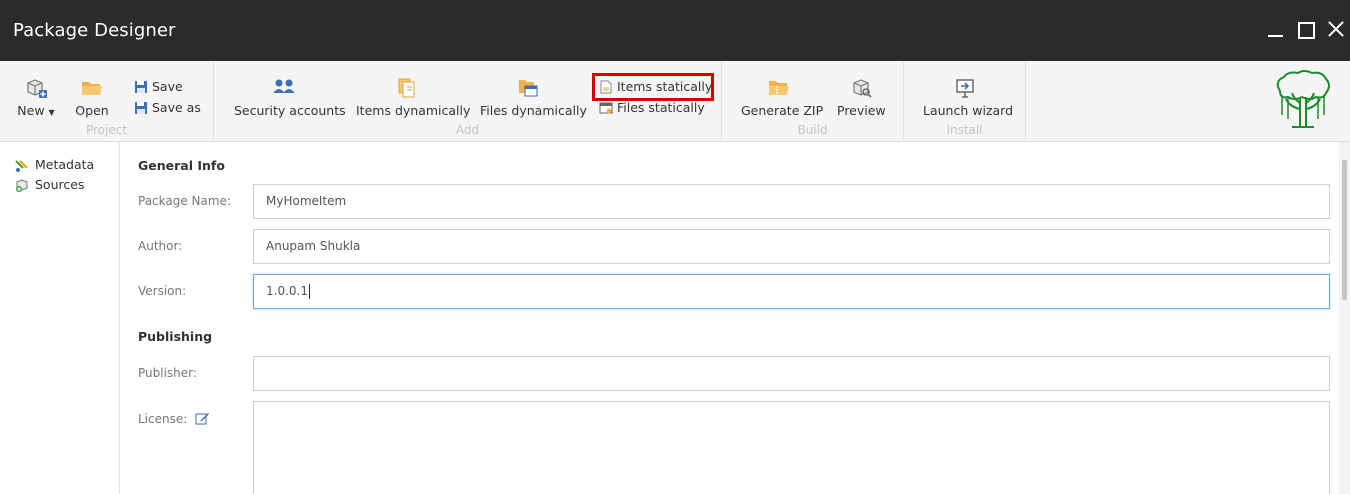 The height and width of the screenshot is (494, 1350). What do you see at coordinates (60, 184) in the screenshot?
I see `sidebar-item-label: Sources` at bounding box center [60, 184].